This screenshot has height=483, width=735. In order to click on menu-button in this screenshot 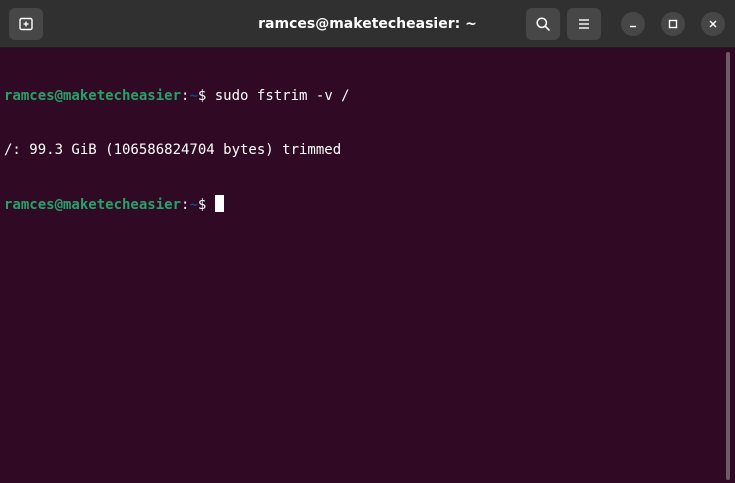, I will do `click(584, 24)`.